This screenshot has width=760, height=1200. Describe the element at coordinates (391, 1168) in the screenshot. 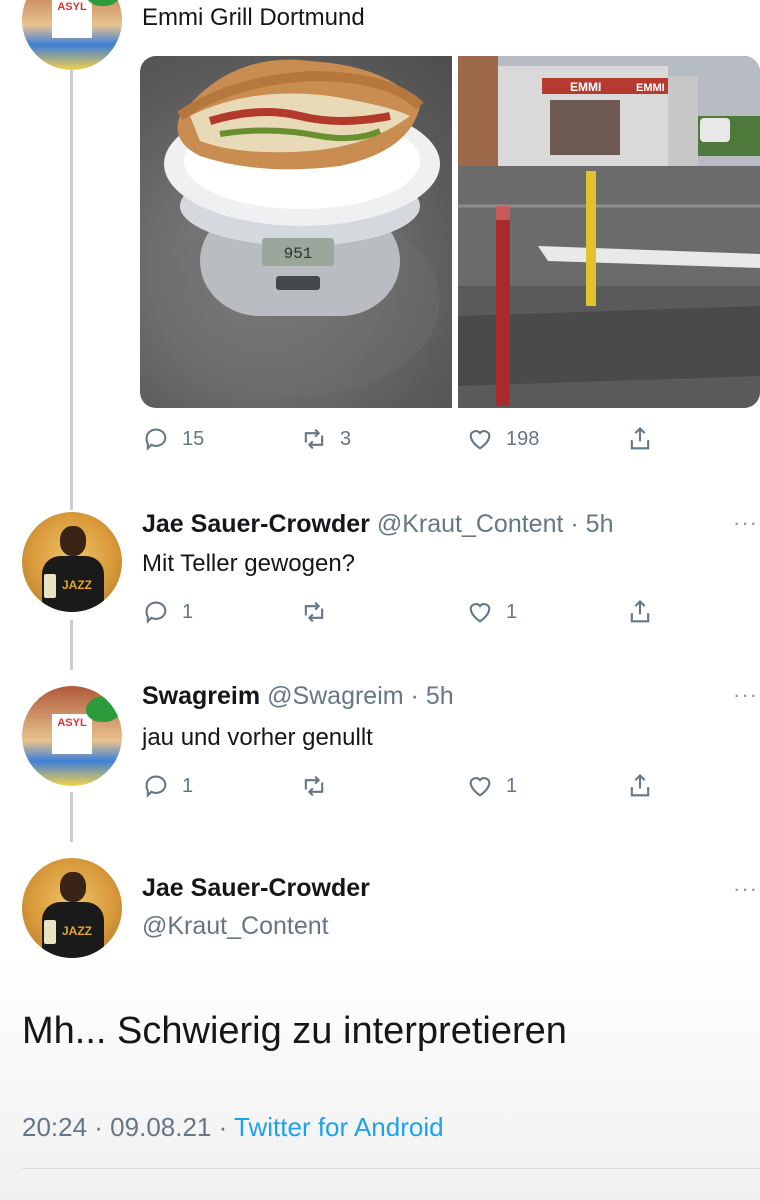

I see `divider` at that location.